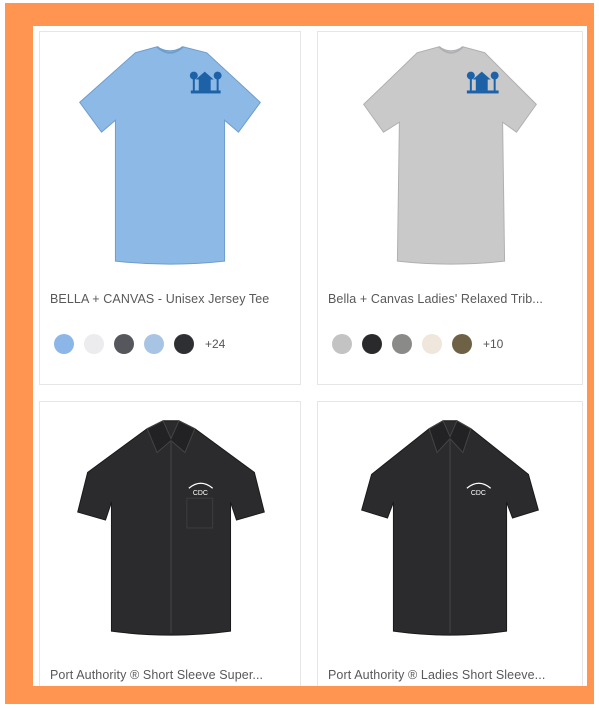 This screenshot has width=599, height=710. Describe the element at coordinates (171, 299) in the screenshot. I see `product-title: BELLA + CANVAS - Unisex Jersey Tee` at that location.